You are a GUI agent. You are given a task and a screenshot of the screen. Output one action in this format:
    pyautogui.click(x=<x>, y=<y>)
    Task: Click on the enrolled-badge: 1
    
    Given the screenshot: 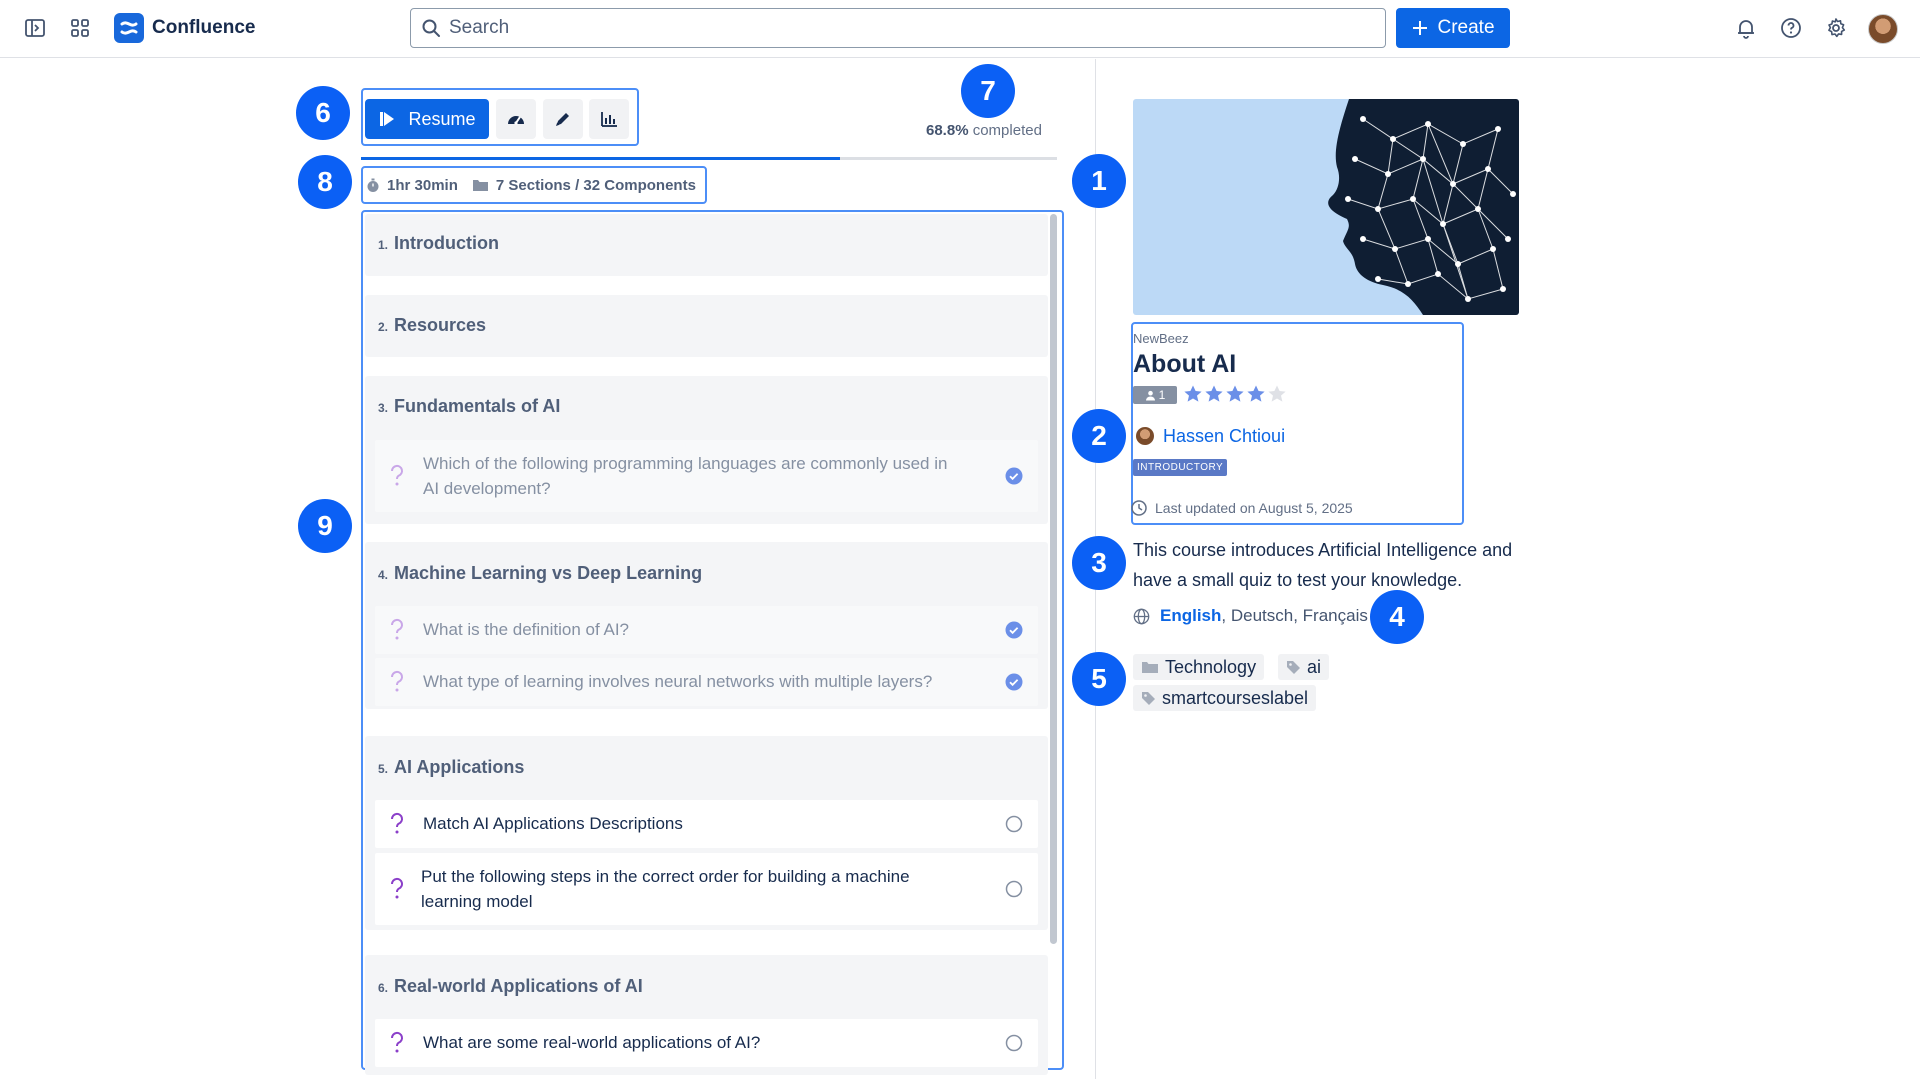 What is the action you would take?
    pyautogui.click(x=1155, y=395)
    